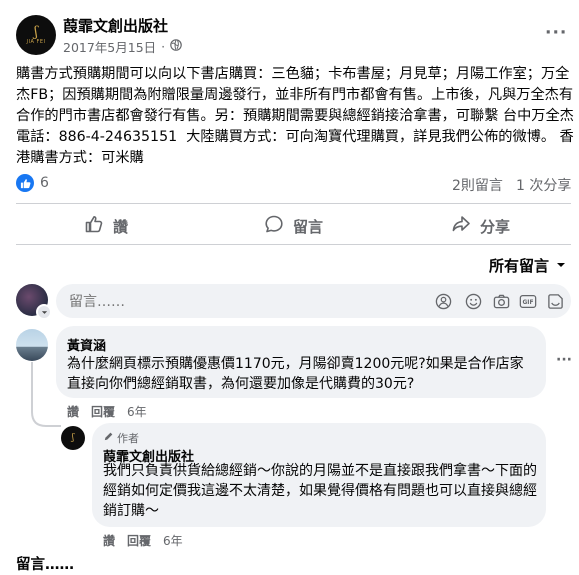 The width and height of the screenshot is (579, 575). What do you see at coordinates (461, 226) in the screenshot?
I see `share-icon` at bounding box center [461, 226].